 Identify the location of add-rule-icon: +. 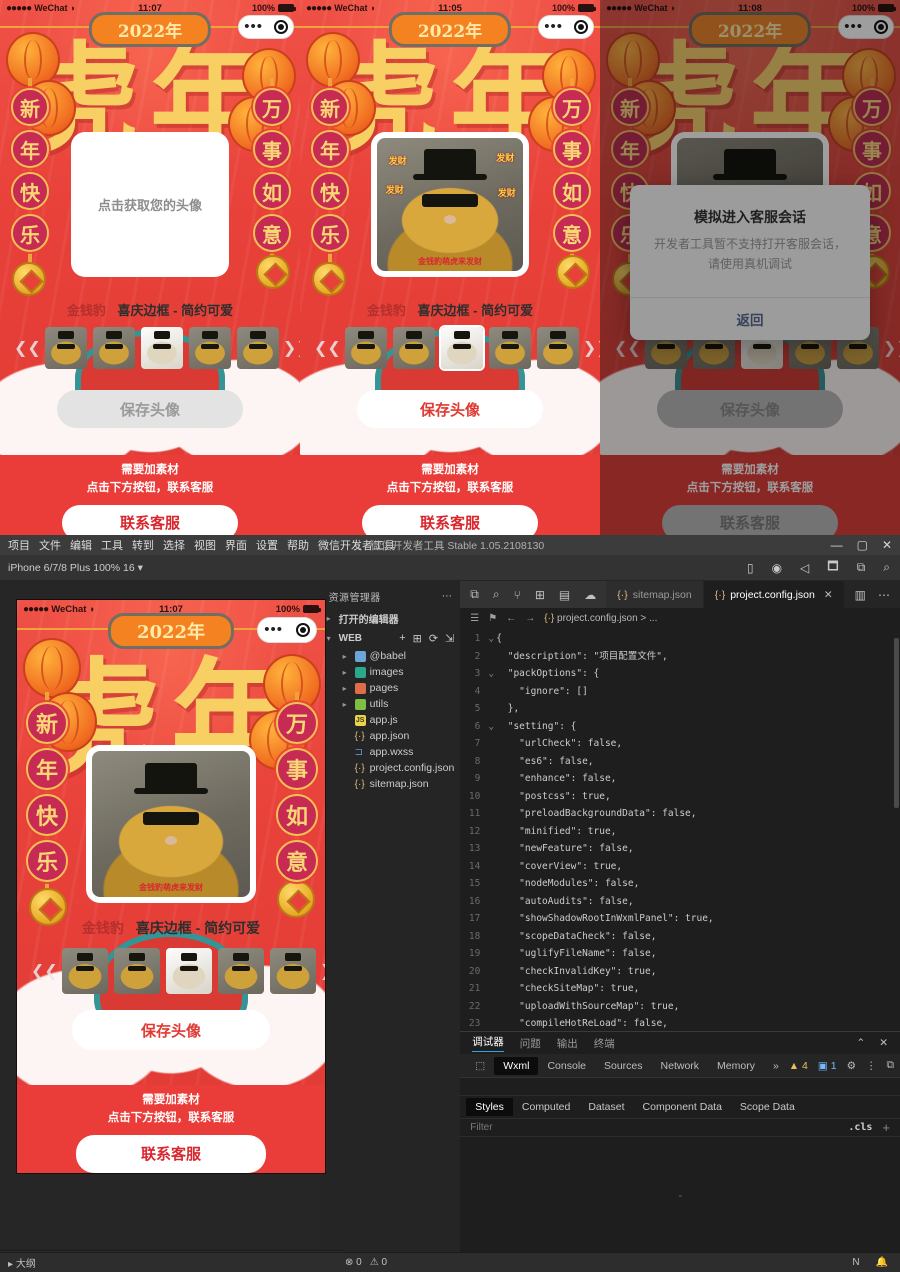
(886, 1127).